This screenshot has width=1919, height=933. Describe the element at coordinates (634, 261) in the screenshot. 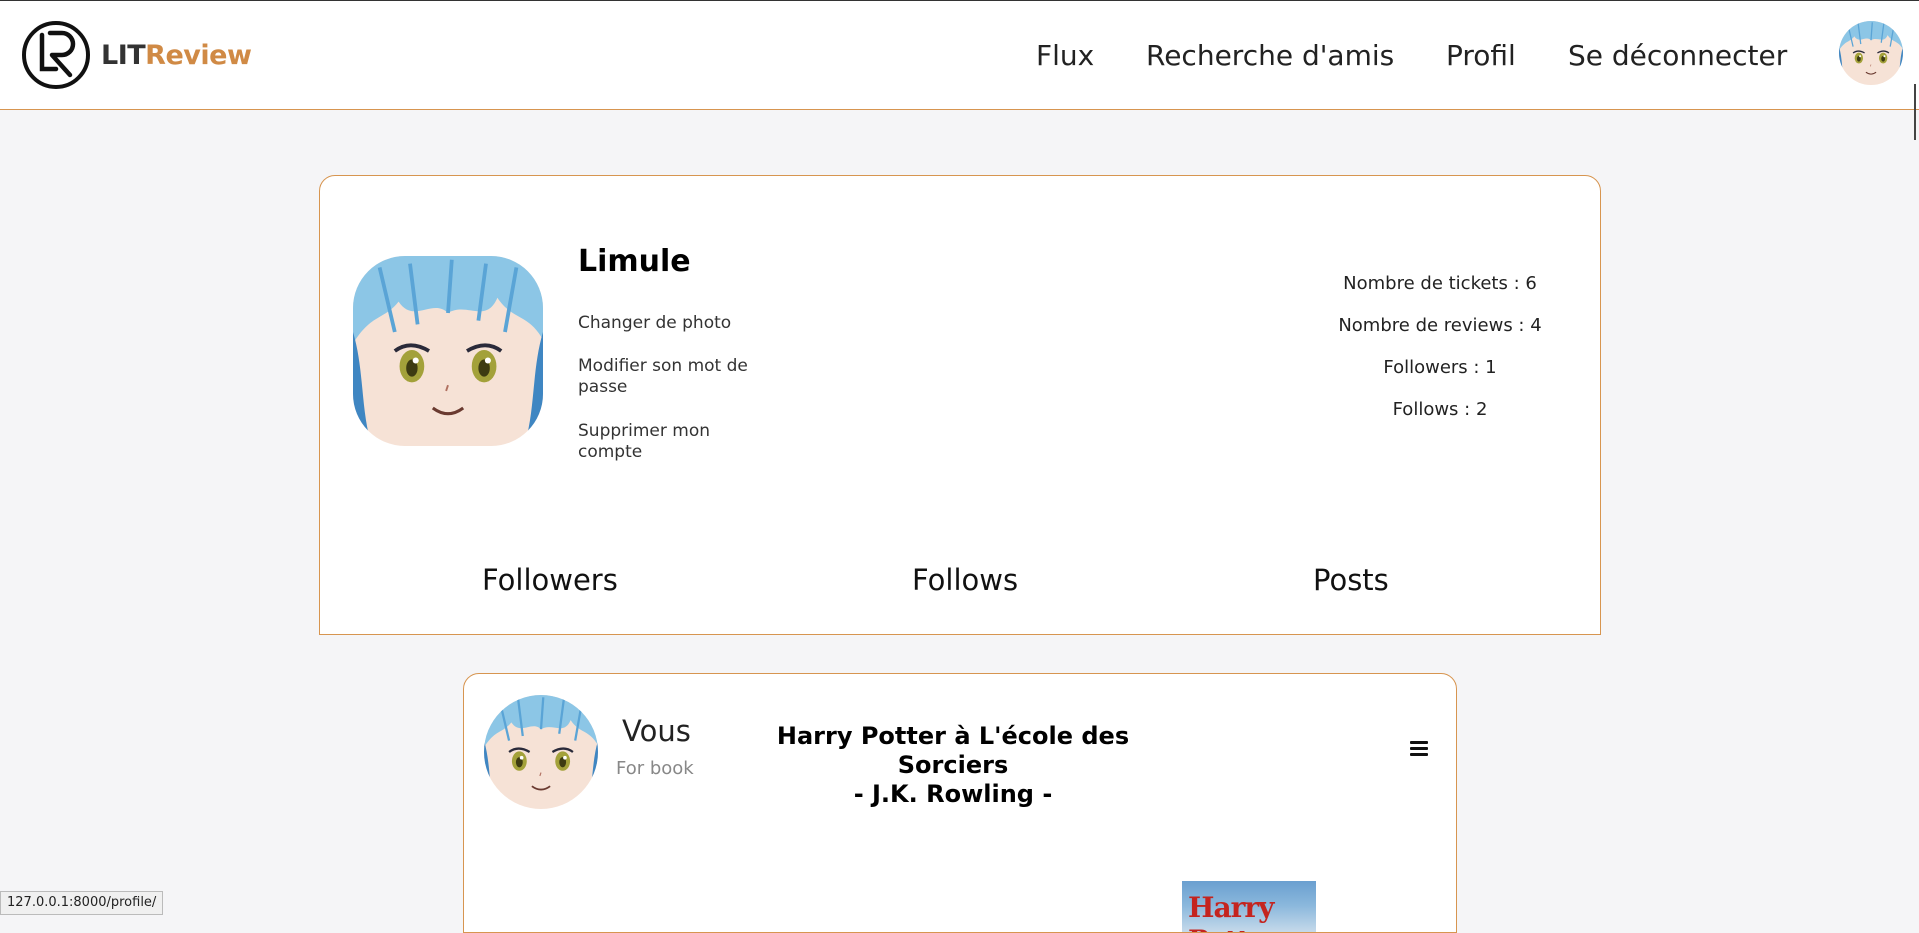

I see `profile-username: Limule` at that location.